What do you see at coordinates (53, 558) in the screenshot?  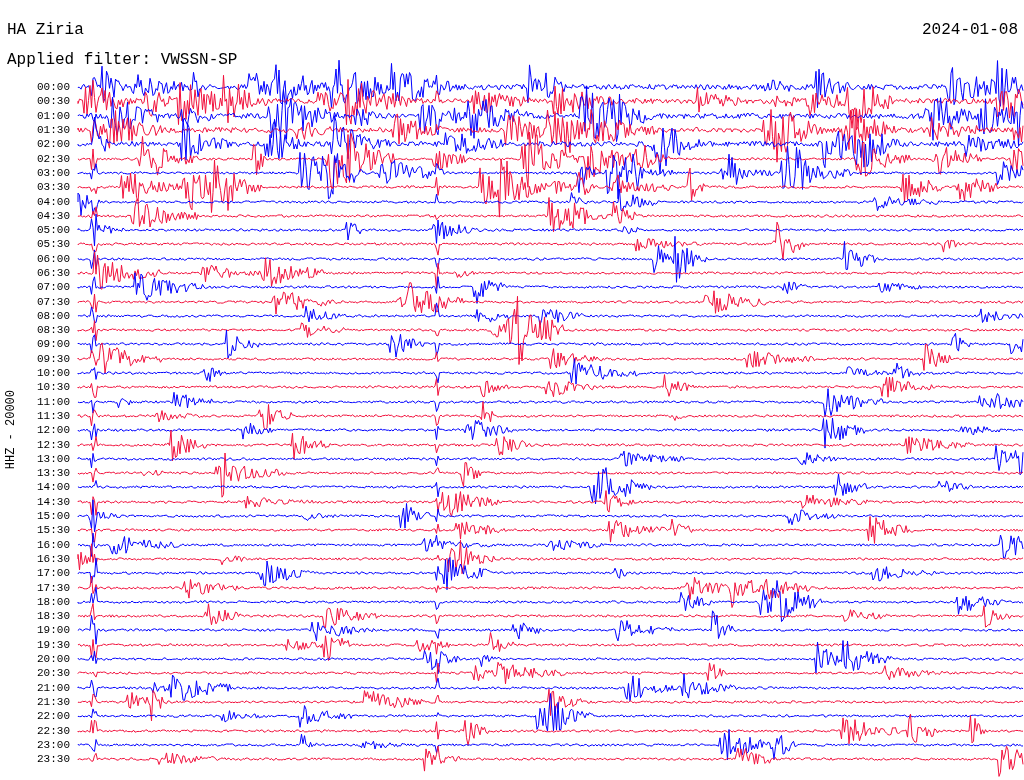 I see `time-label: 16:30` at bounding box center [53, 558].